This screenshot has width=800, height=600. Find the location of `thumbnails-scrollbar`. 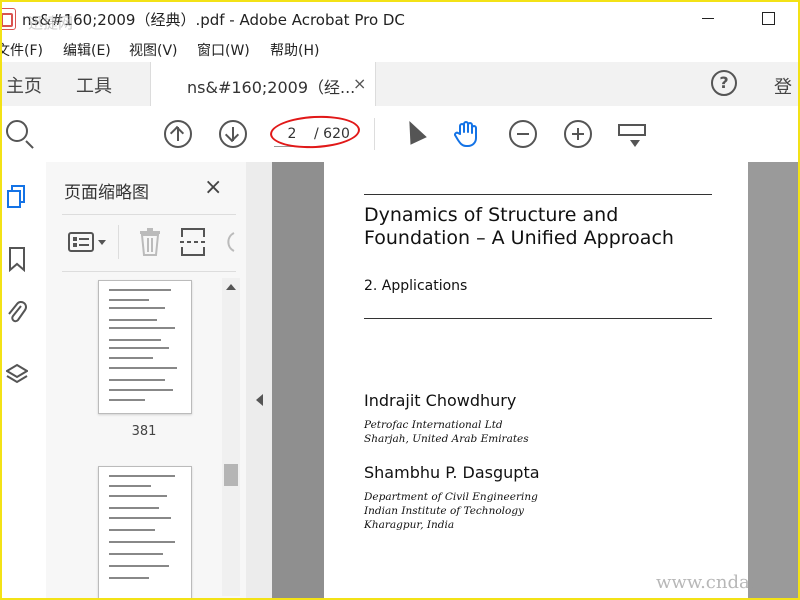

thumbnails-scrollbar is located at coordinates (231, 437).